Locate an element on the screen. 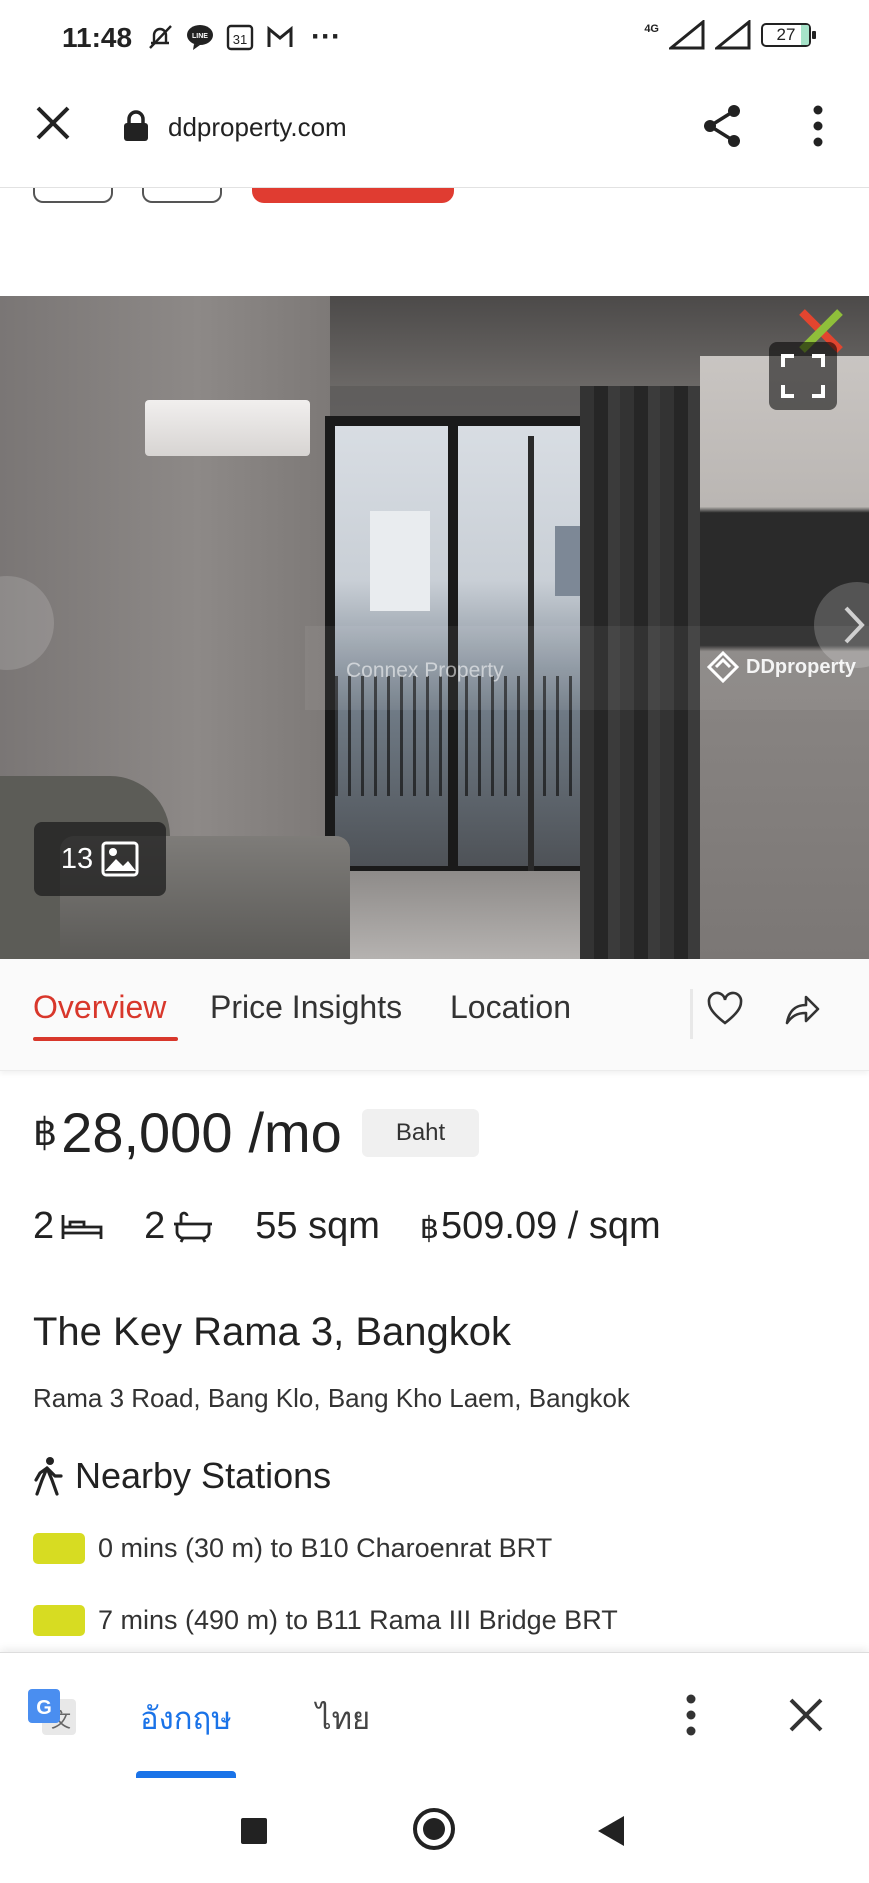 The image size is (869, 1883). listing-title: The Key Rama 3, Bangkok is located at coordinates (272, 1332).